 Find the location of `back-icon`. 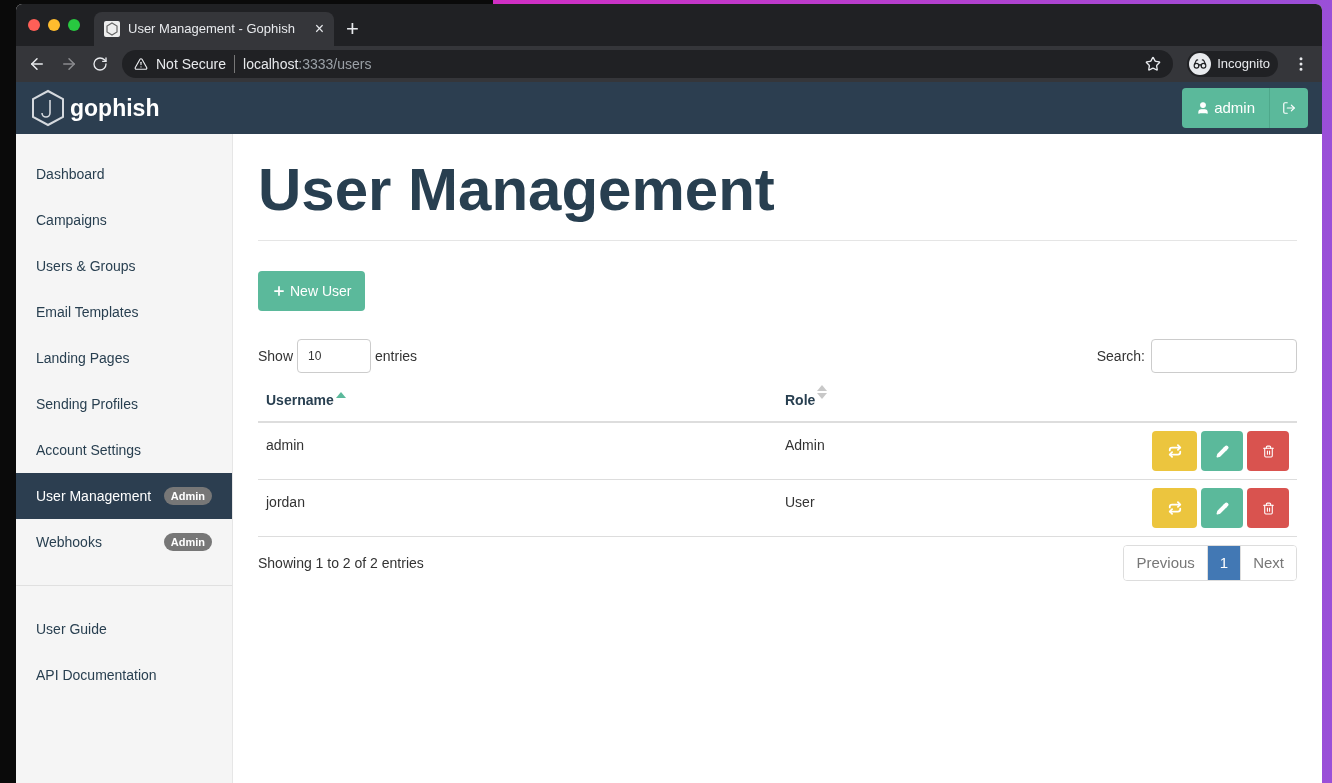

back-icon is located at coordinates (37, 64).